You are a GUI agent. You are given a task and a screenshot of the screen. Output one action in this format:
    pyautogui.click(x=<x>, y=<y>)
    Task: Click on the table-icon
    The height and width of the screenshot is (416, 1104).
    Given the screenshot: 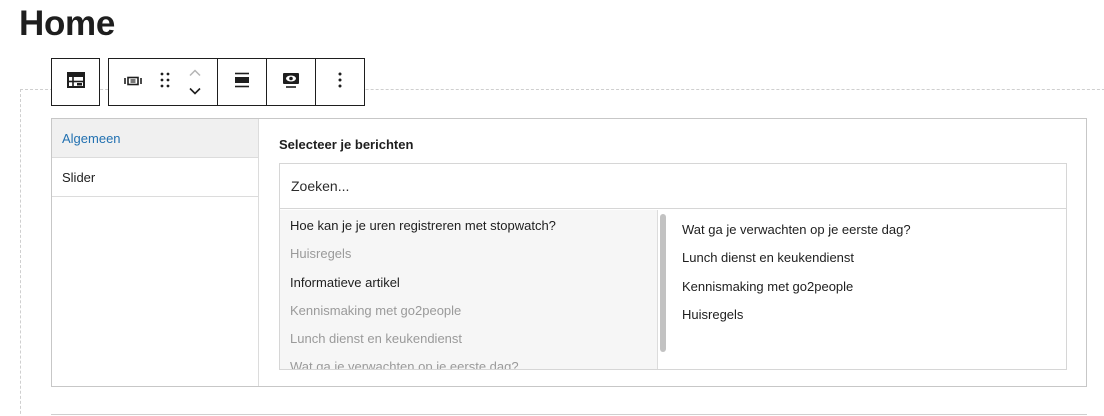 What is the action you would take?
    pyautogui.click(x=75, y=82)
    